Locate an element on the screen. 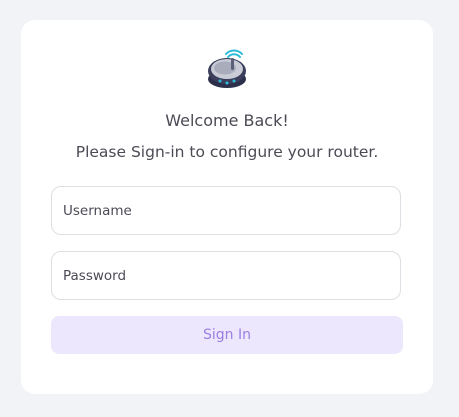  welcome-heading: Welcome Back! is located at coordinates (227, 120).